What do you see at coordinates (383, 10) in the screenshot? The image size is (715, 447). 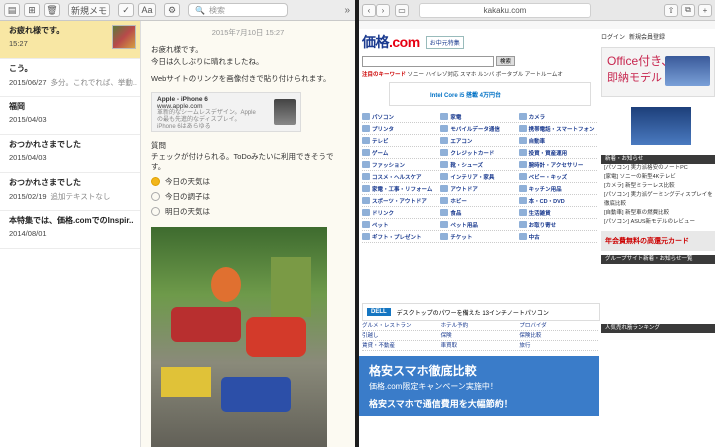 I see `forward-button: ›` at bounding box center [383, 10].